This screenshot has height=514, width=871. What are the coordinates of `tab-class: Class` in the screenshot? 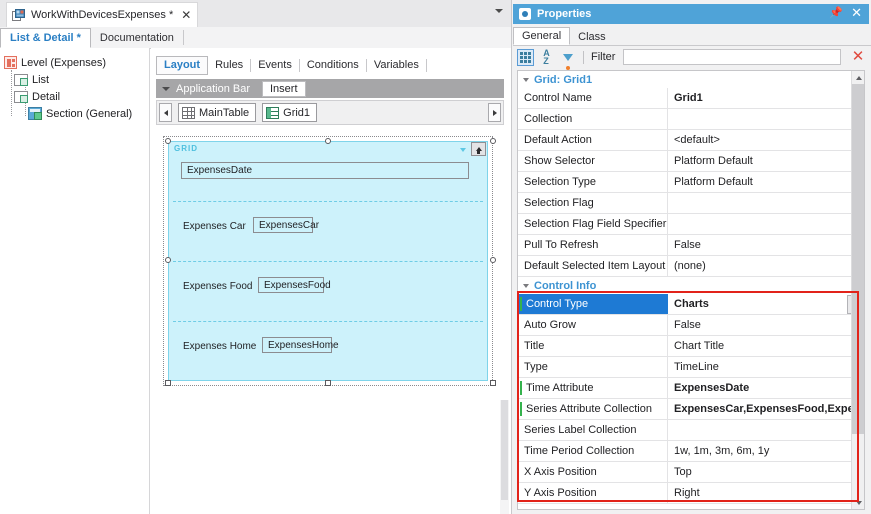 It's located at (592, 37).